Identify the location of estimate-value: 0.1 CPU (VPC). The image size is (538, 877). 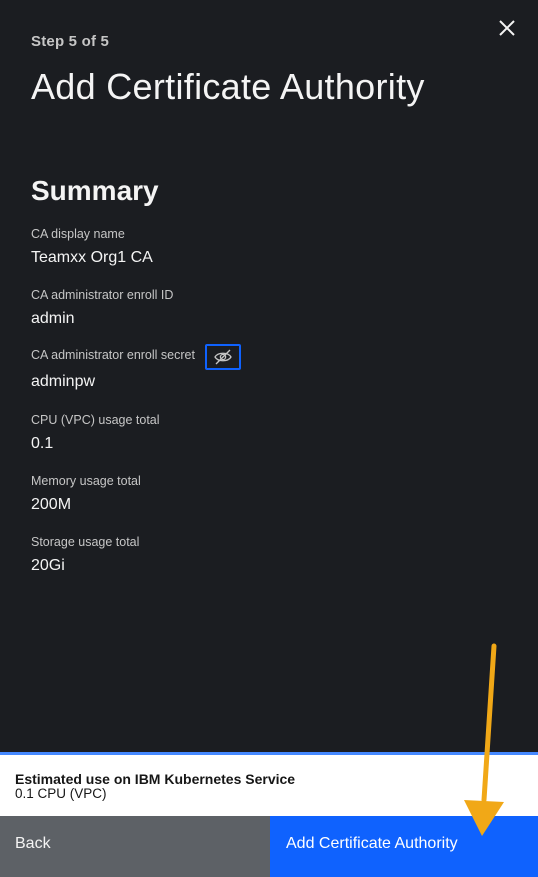
(61, 793).